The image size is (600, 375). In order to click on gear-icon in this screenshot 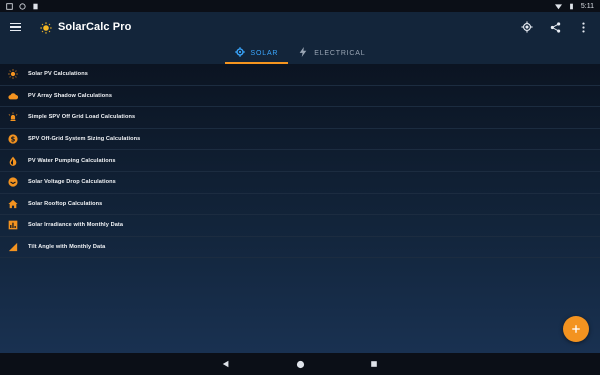, I will do `click(239, 53)`.